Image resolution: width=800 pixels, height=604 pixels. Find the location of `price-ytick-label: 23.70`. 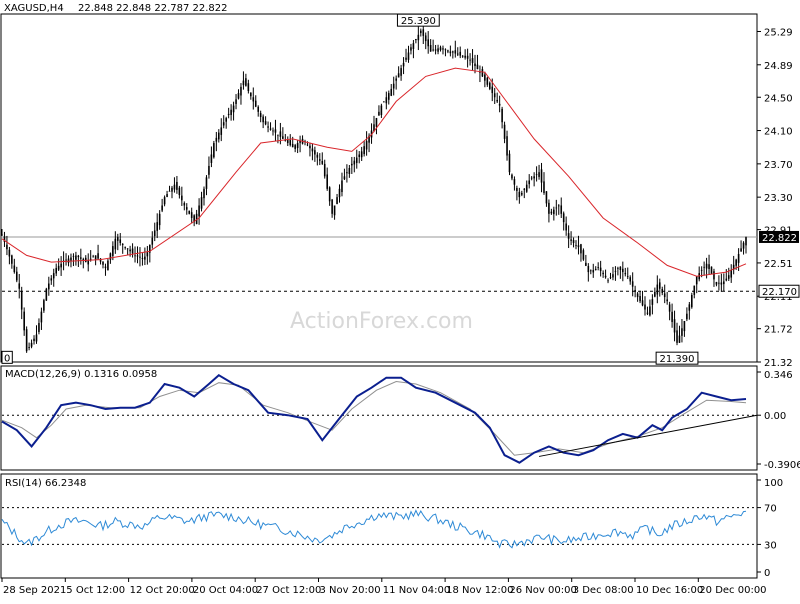

price-ytick-label: 23.70 is located at coordinates (778, 165).